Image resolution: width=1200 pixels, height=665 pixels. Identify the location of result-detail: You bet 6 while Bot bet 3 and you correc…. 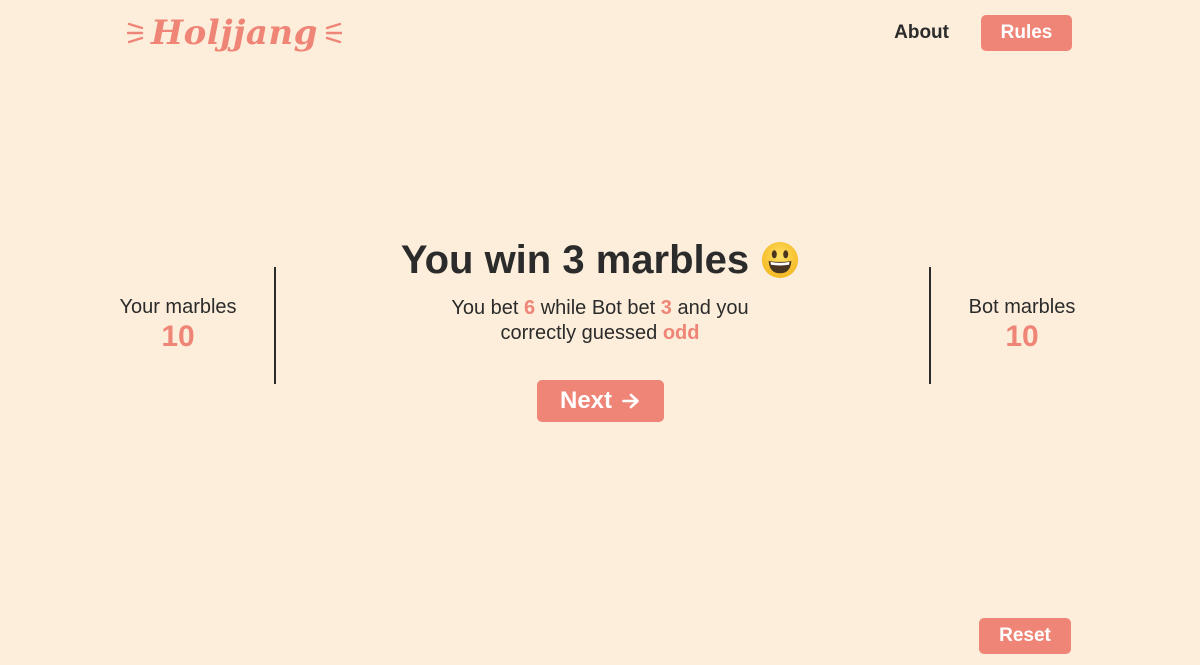
(600, 321).